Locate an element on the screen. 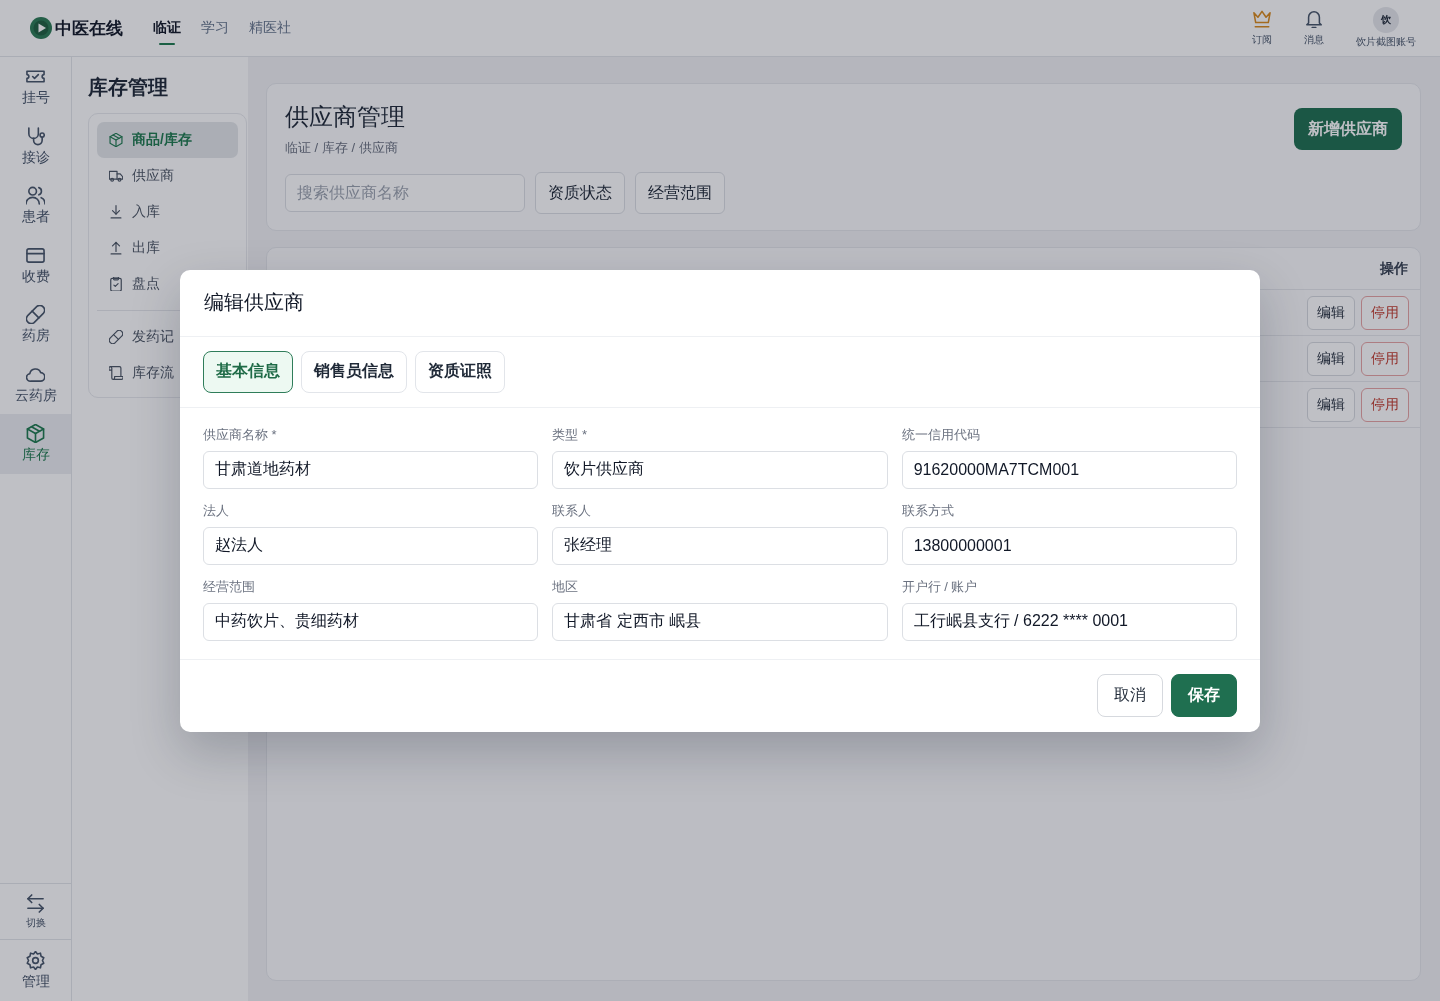 The width and height of the screenshot is (1440, 1001). sidebar-item: 患者 is located at coordinates (35, 206).